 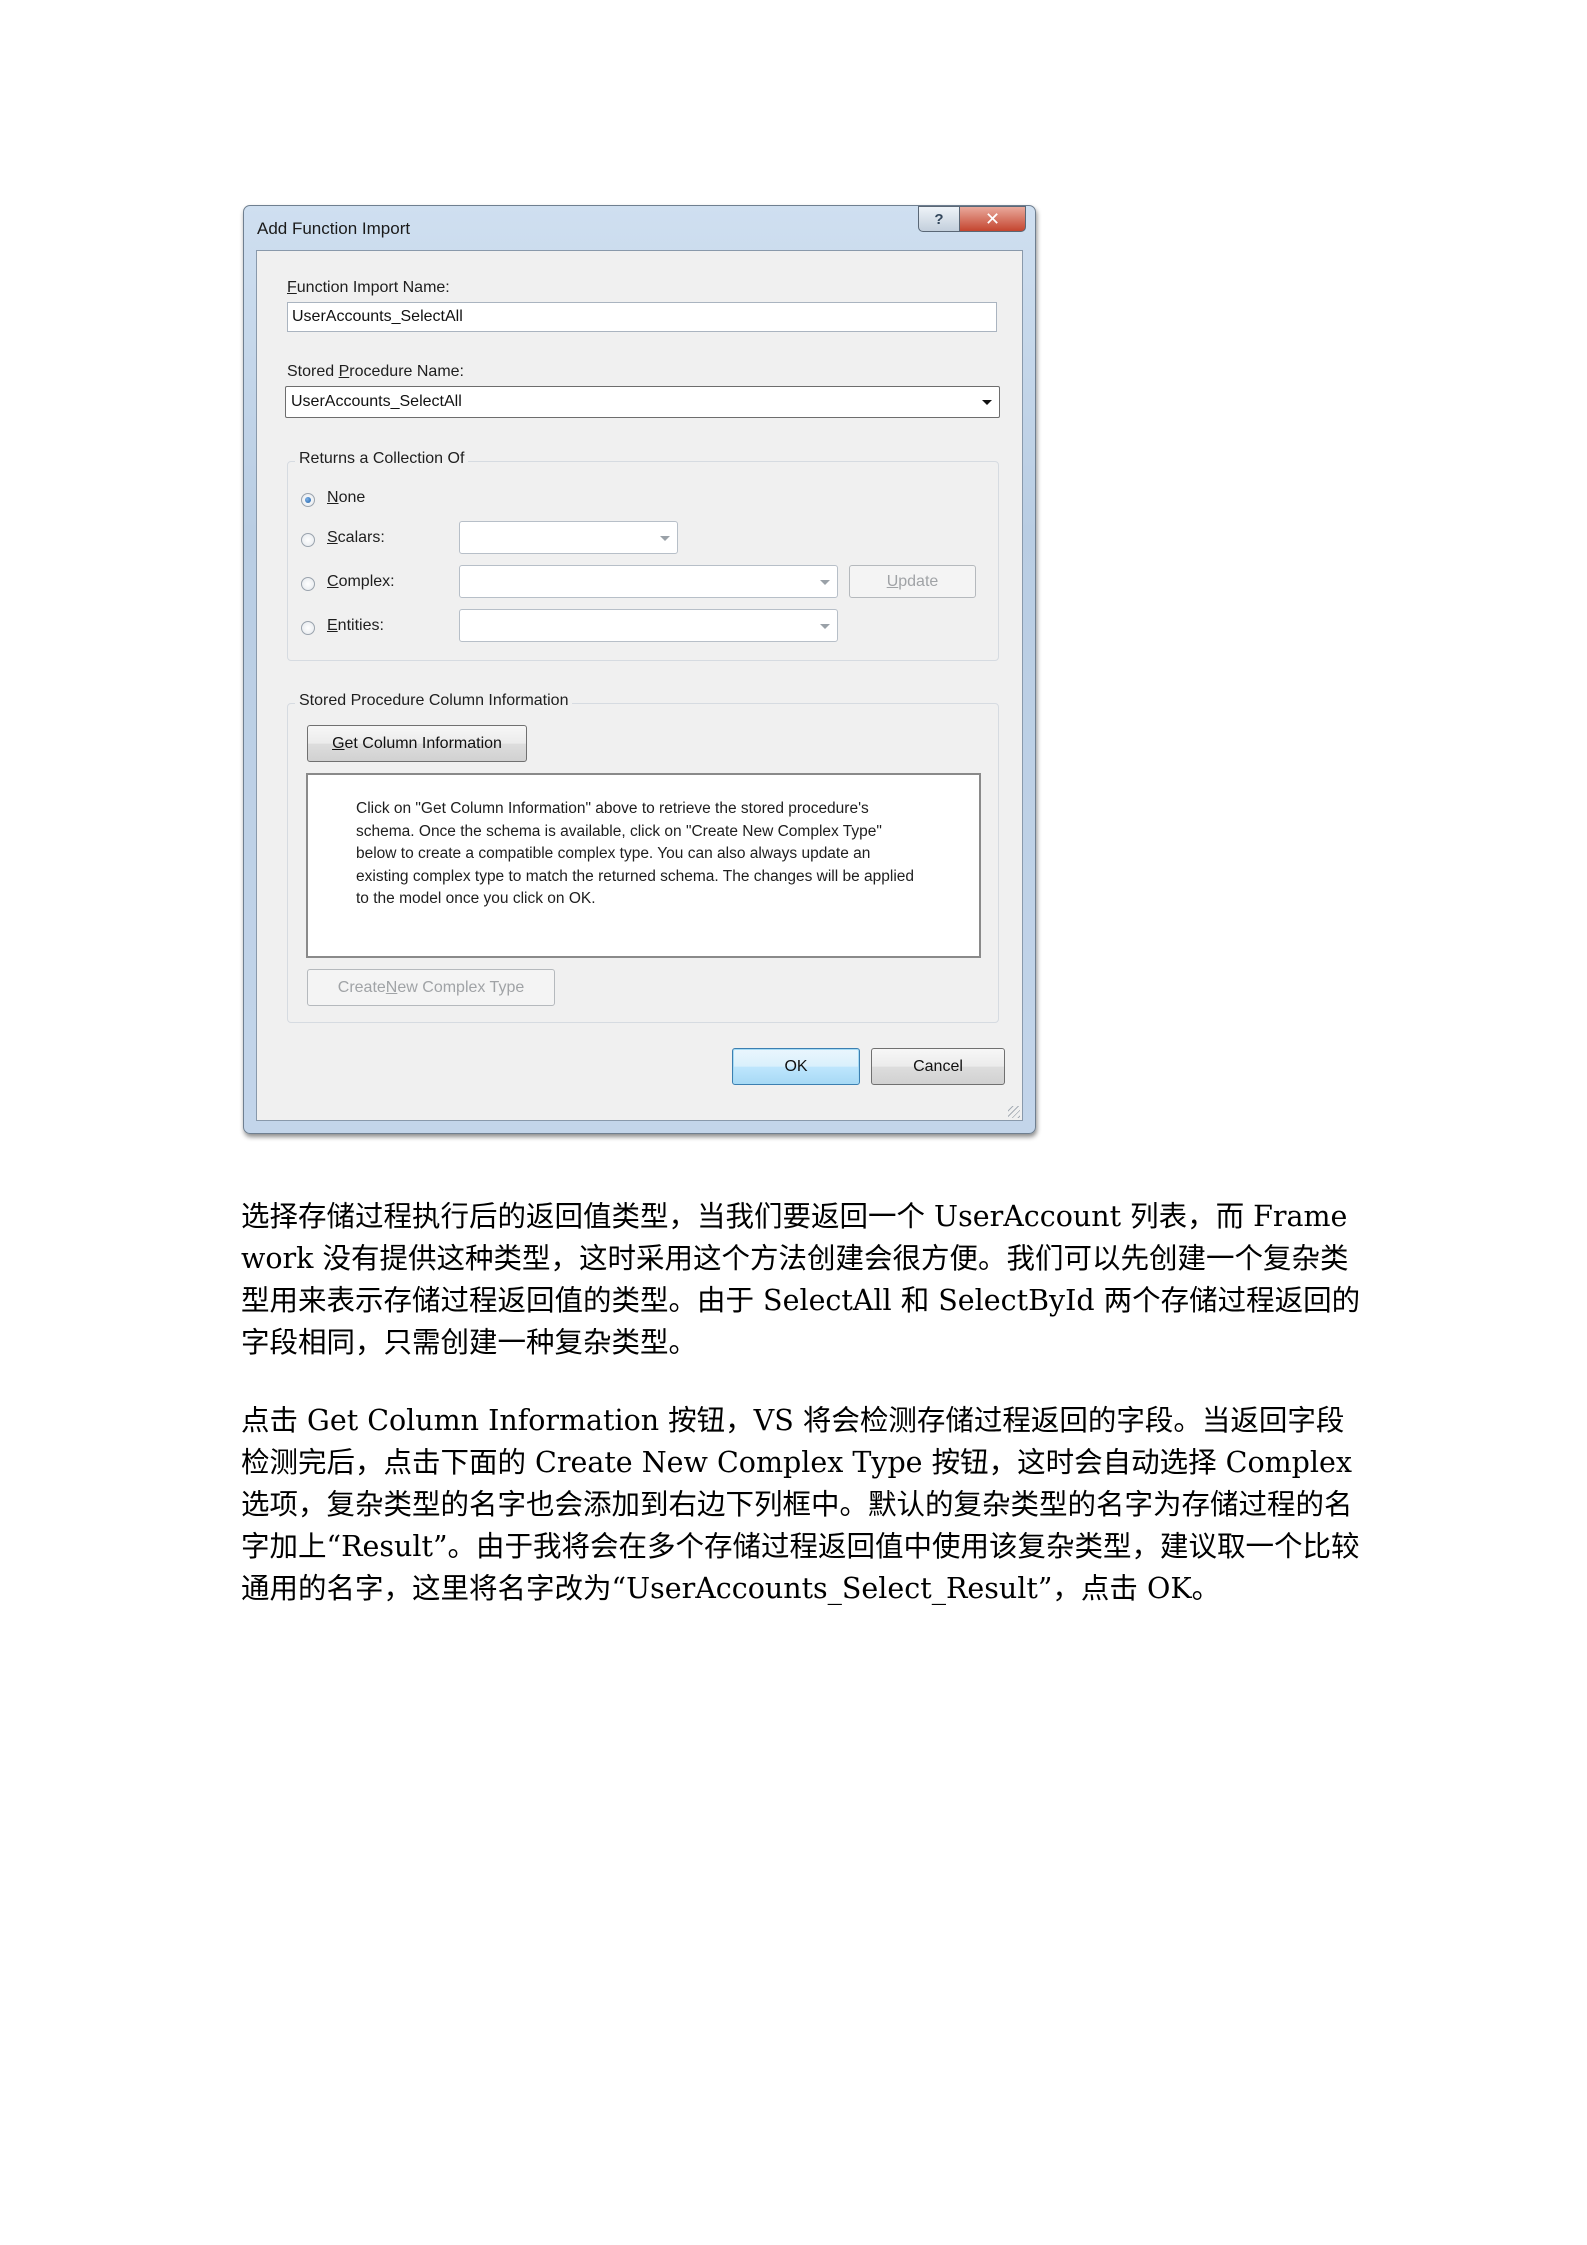 I want to click on radio-none, so click(x=308, y=500).